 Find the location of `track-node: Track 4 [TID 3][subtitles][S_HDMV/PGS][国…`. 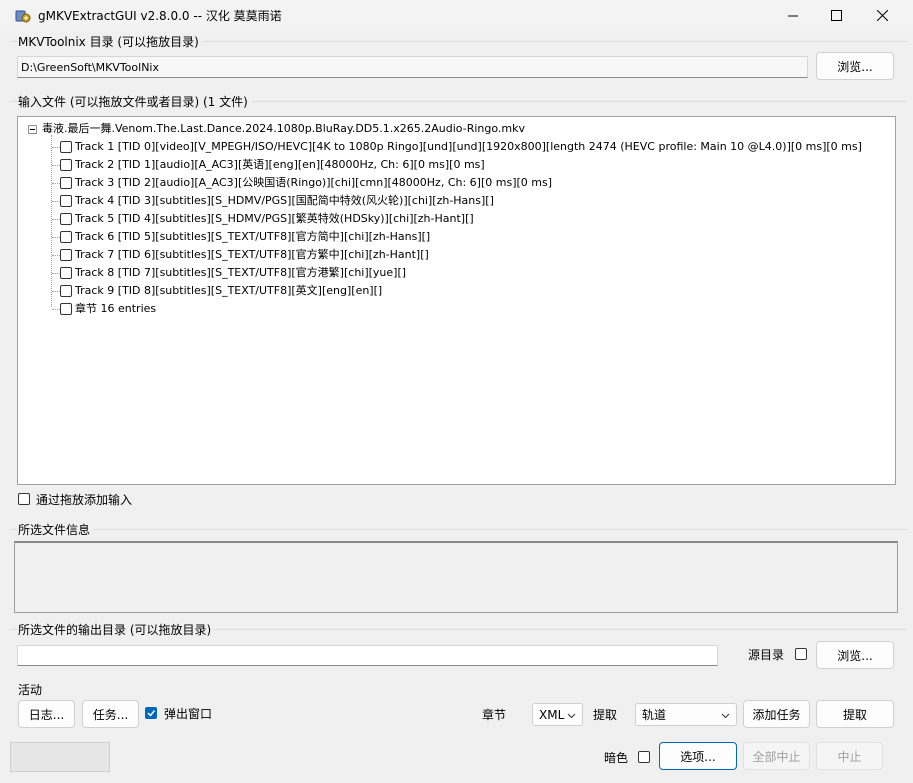

track-node: Track 4 [TID 3][subtitles][S_HDMV/PGS][国… is located at coordinates (284, 201).